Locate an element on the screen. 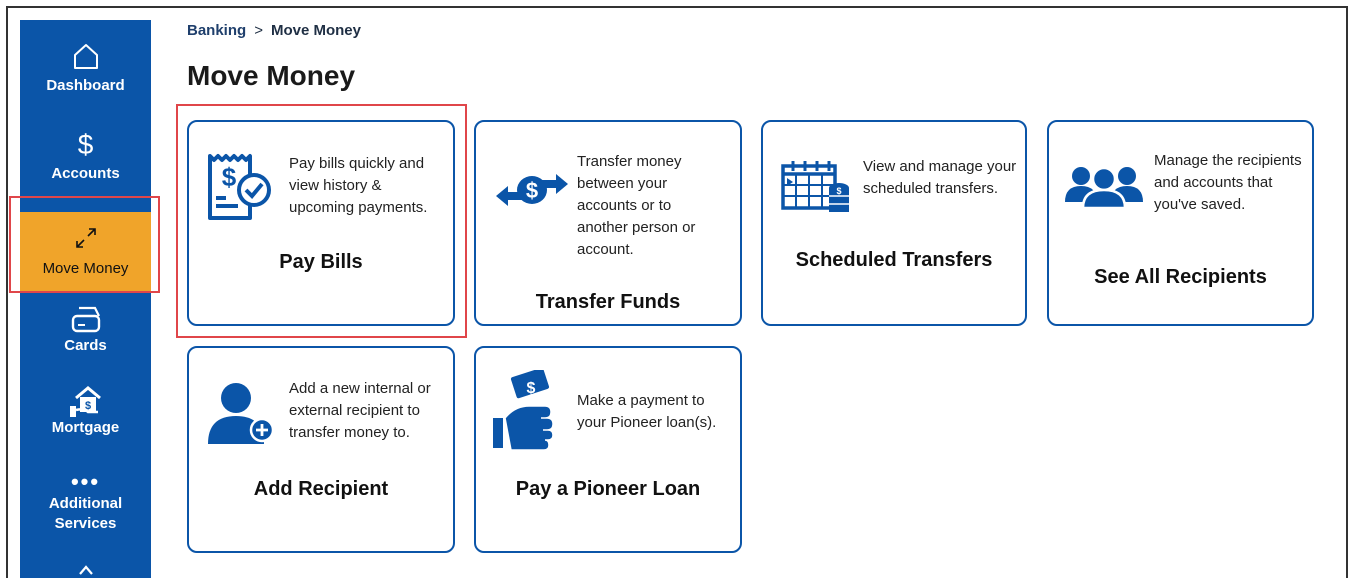 Image resolution: width=1352 pixels, height=578 pixels. page-title: Move Money is located at coordinates (271, 75).